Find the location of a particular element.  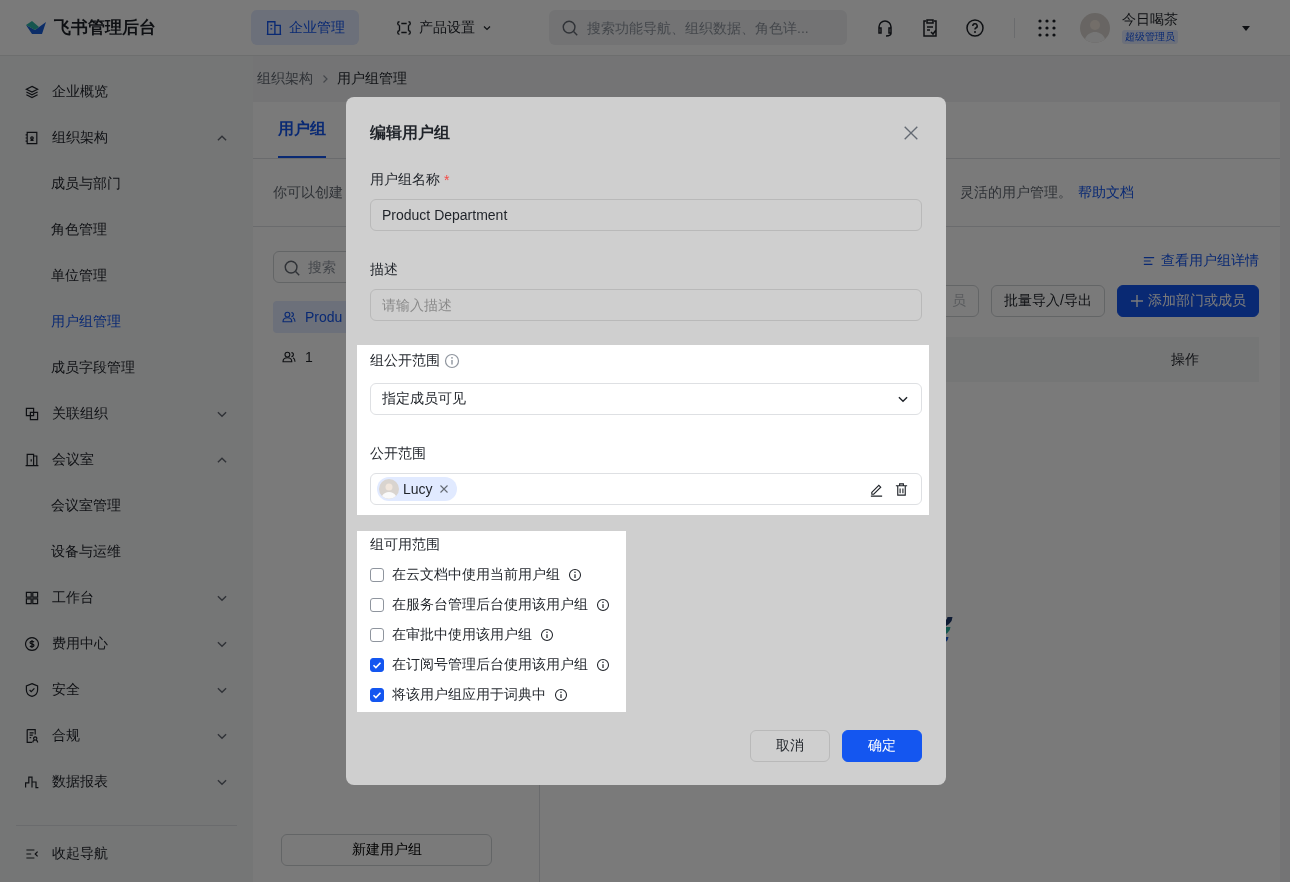

intro-text: 灵活的用户管理。 is located at coordinates (1016, 192).